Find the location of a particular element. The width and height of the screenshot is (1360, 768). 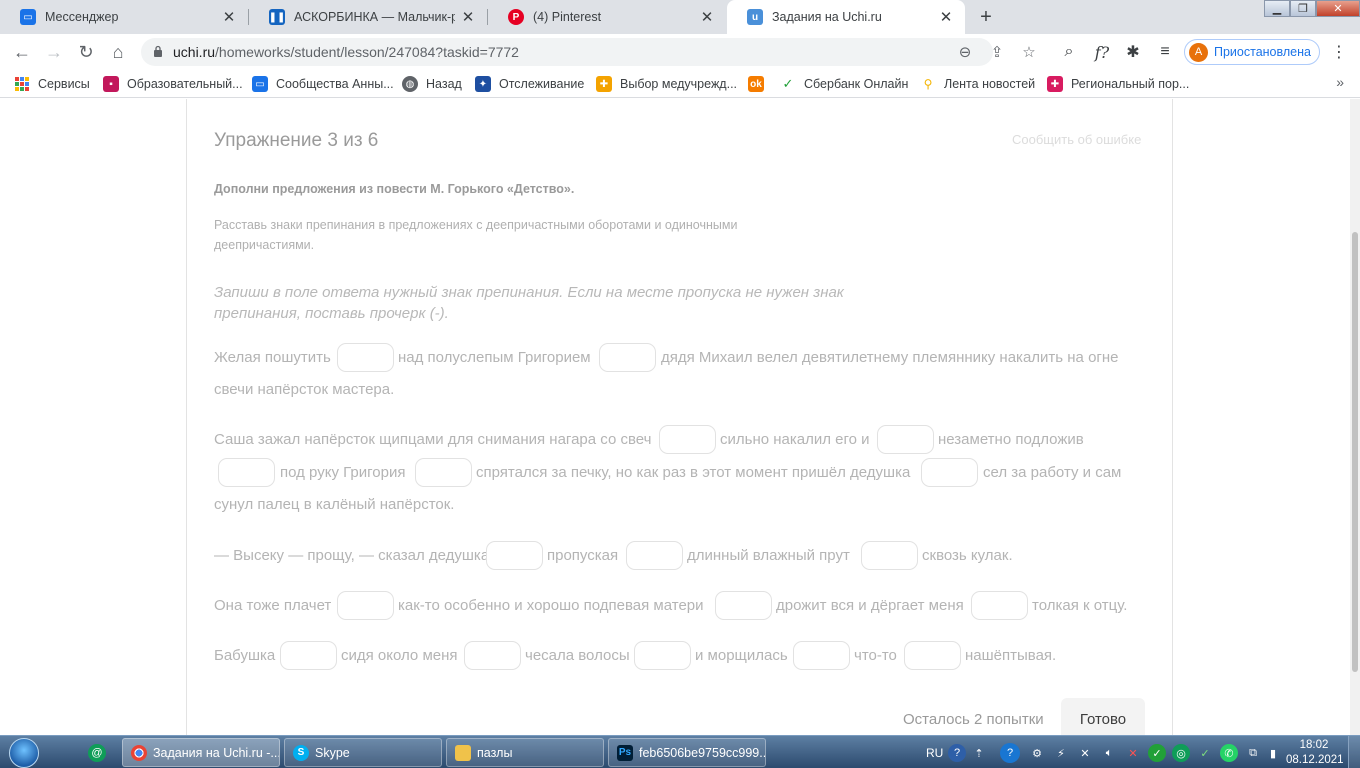

tab-pinterest: P (4) Pinterest ✕ is located at coordinates (607, 17).